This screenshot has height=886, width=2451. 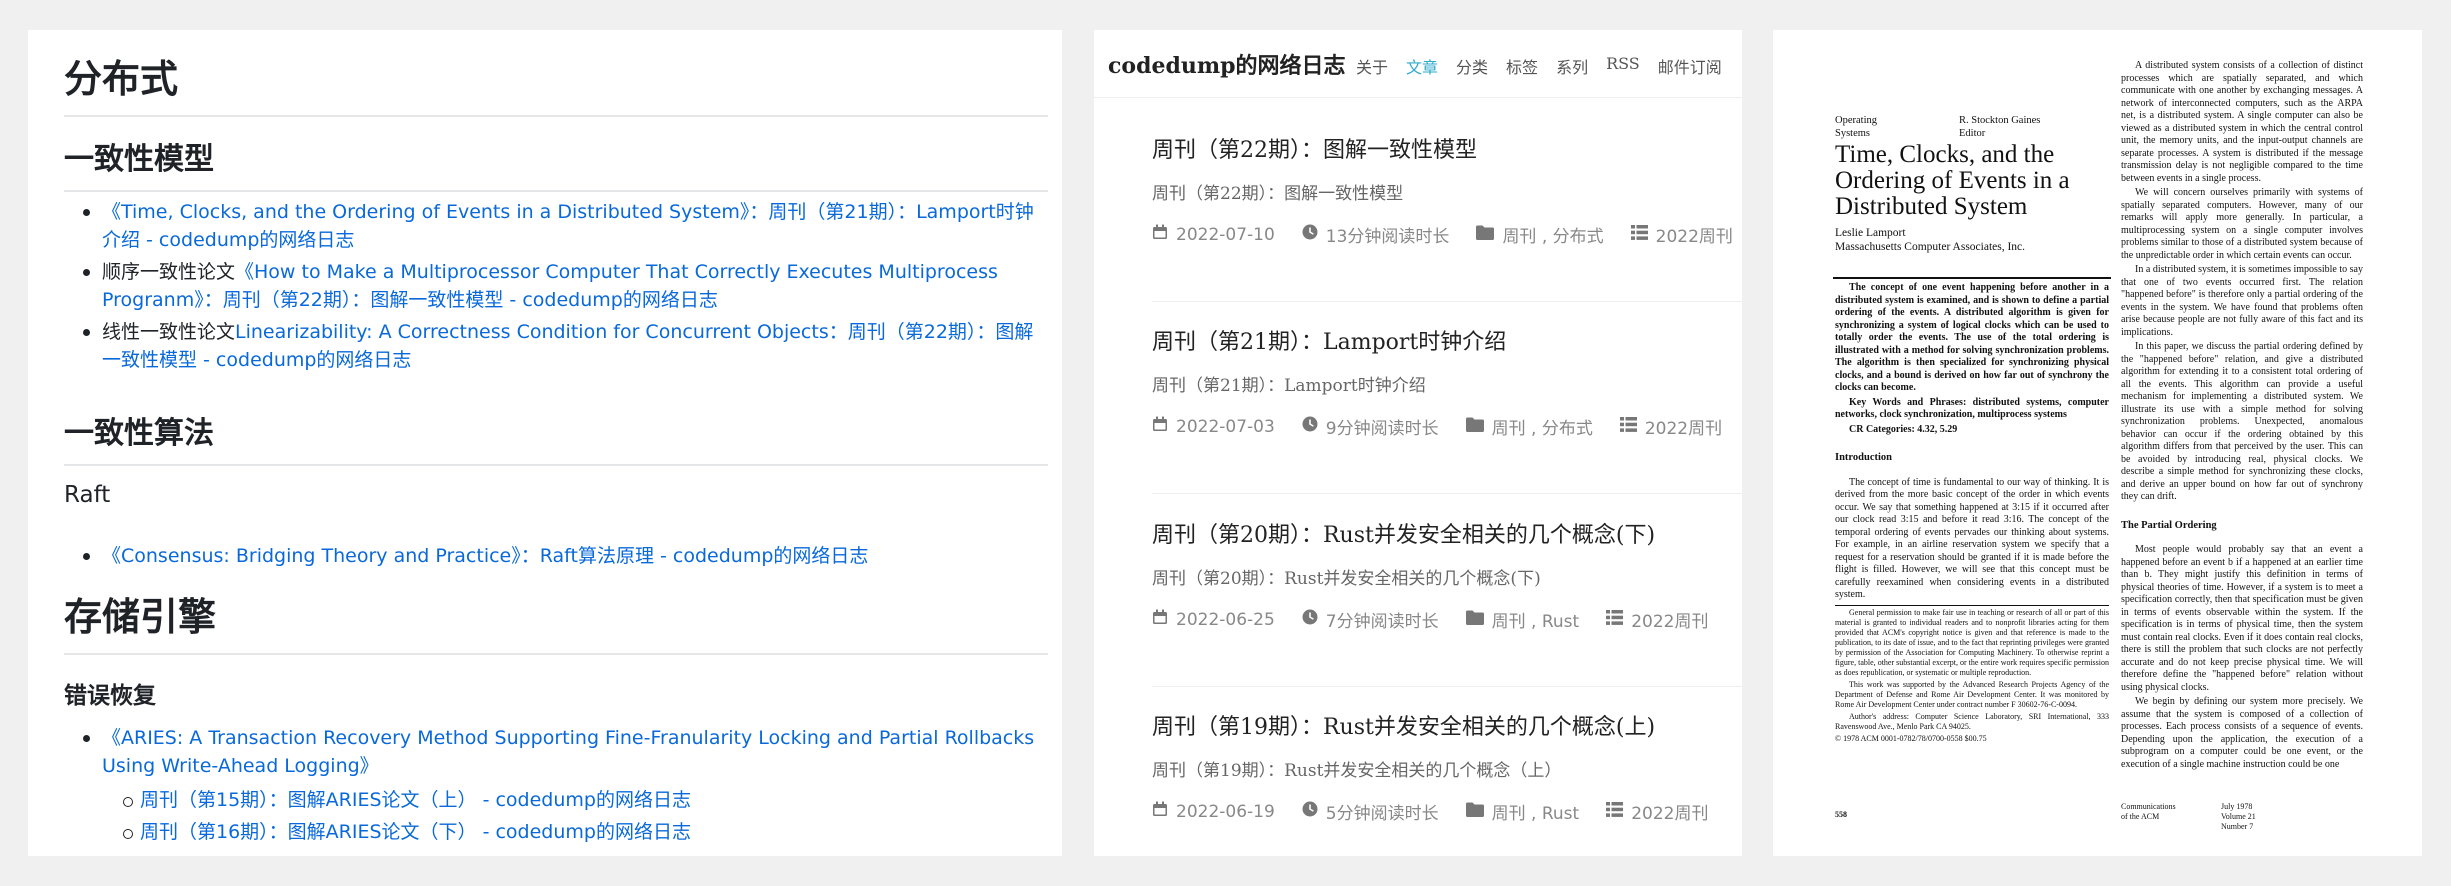 What do you see at coordinates (1403, 725) in the screenshot?
I see `post-title: 周刊（第19期）：Rust并发安全相关的几个概念(上)` at bounding box center [1403, 725].